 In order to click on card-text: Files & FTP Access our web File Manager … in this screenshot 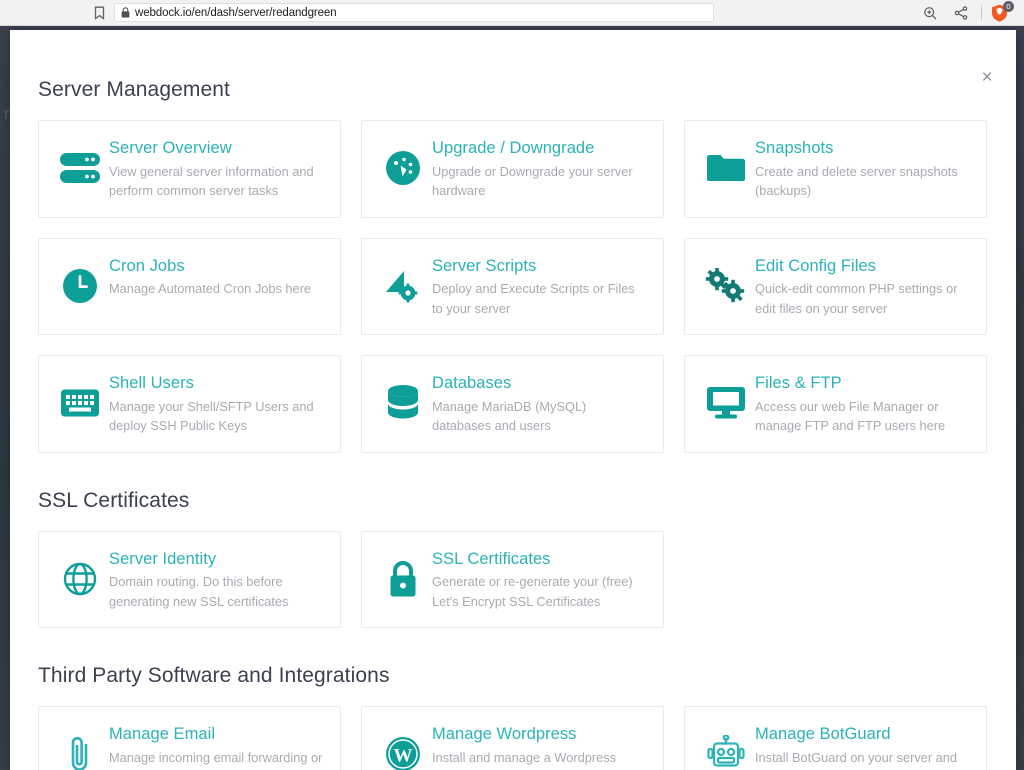, I will do `click(861, 404)`.